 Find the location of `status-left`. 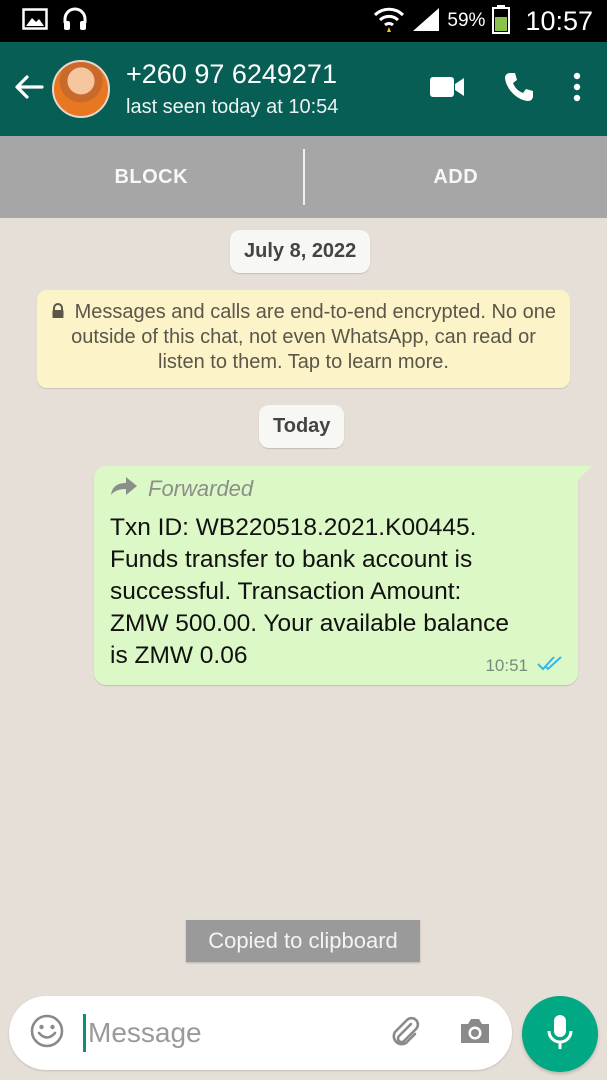

status-left is located at coordinates (55, 21).